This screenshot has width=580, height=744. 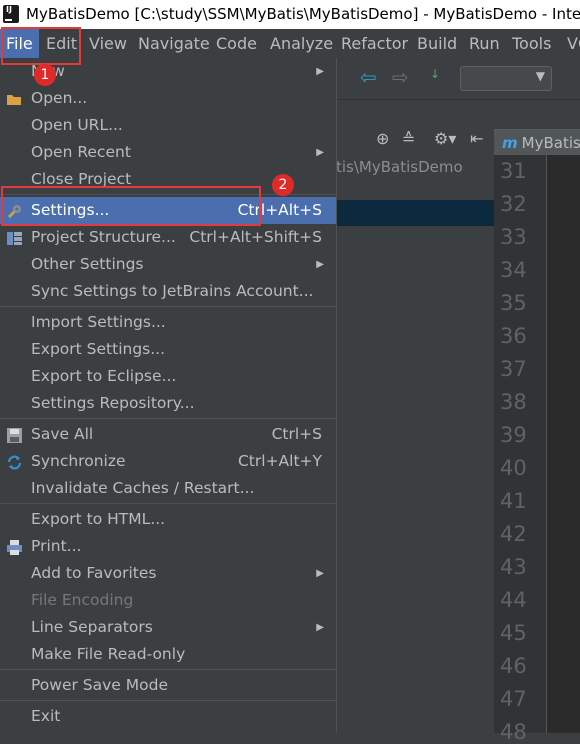 What do you see at coordinates (283, 185) in the screenshot?
I see `annotation-badge-2: 2` at bounding box center [283, 185].